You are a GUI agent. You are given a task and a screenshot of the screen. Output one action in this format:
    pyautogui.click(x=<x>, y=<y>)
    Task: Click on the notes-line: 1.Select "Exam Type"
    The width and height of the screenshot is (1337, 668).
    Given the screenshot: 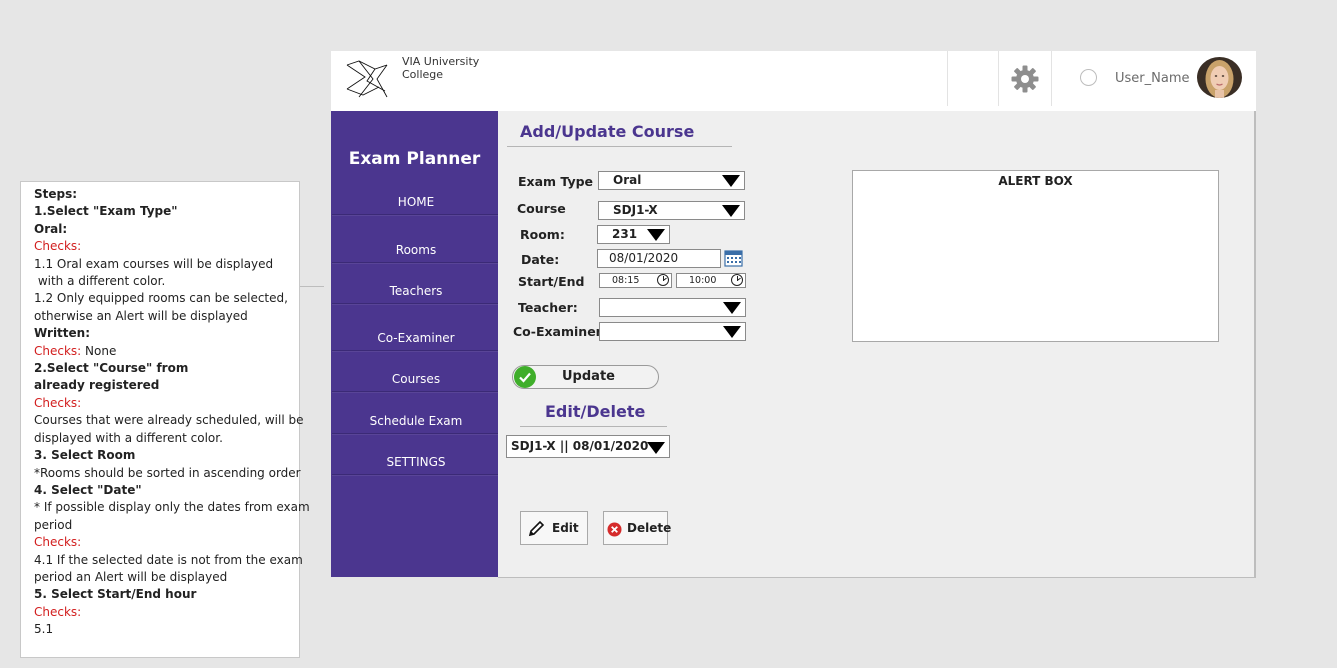 What is the action you would take?
    pyautogui.click(x=106, y=211)
    